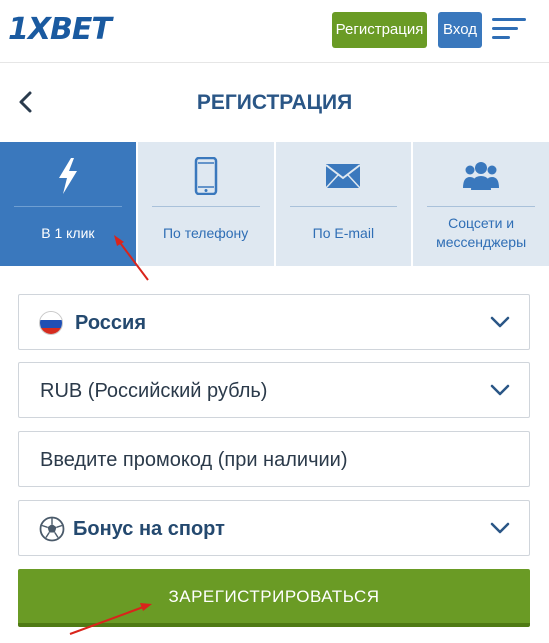 The width and height of the screenshot is (549, 643). Describe the element at coordinates (481, 233) in the screenshot. I see `tab-label: Соцсети и мессенджеры` at that location.